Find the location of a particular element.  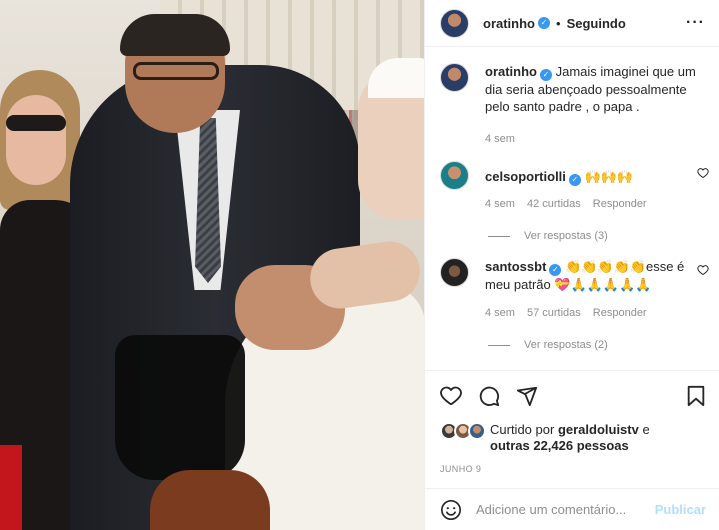

view-replies-button: Ver respostas (2) is located at coordinates (596, 345).